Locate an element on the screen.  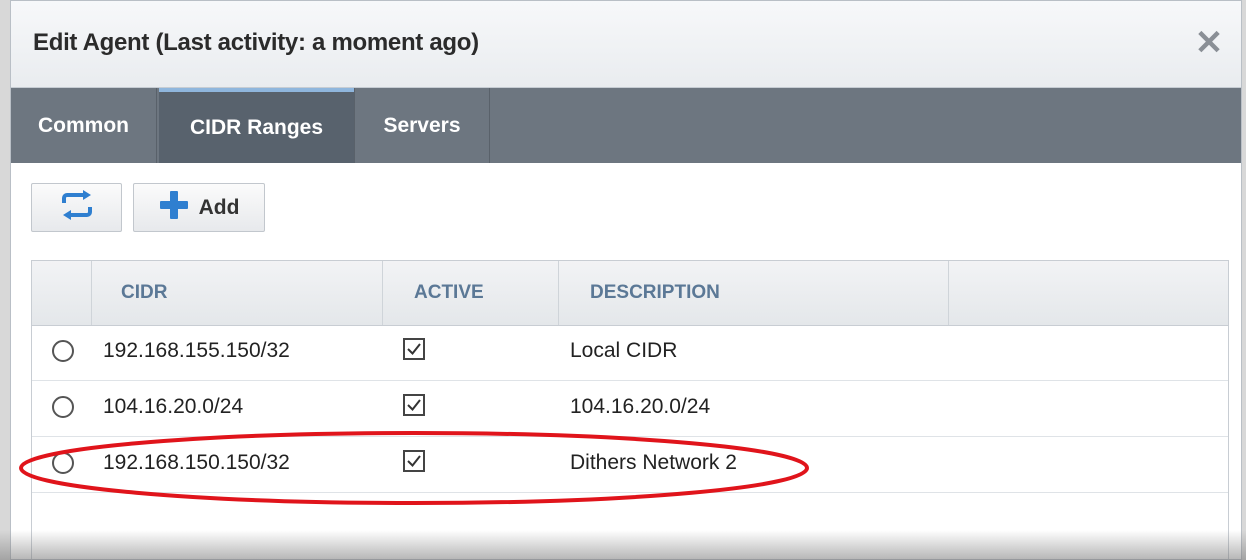
tab-bar: Common CIDR Ranges Servers is located at coordinates (626, 125).